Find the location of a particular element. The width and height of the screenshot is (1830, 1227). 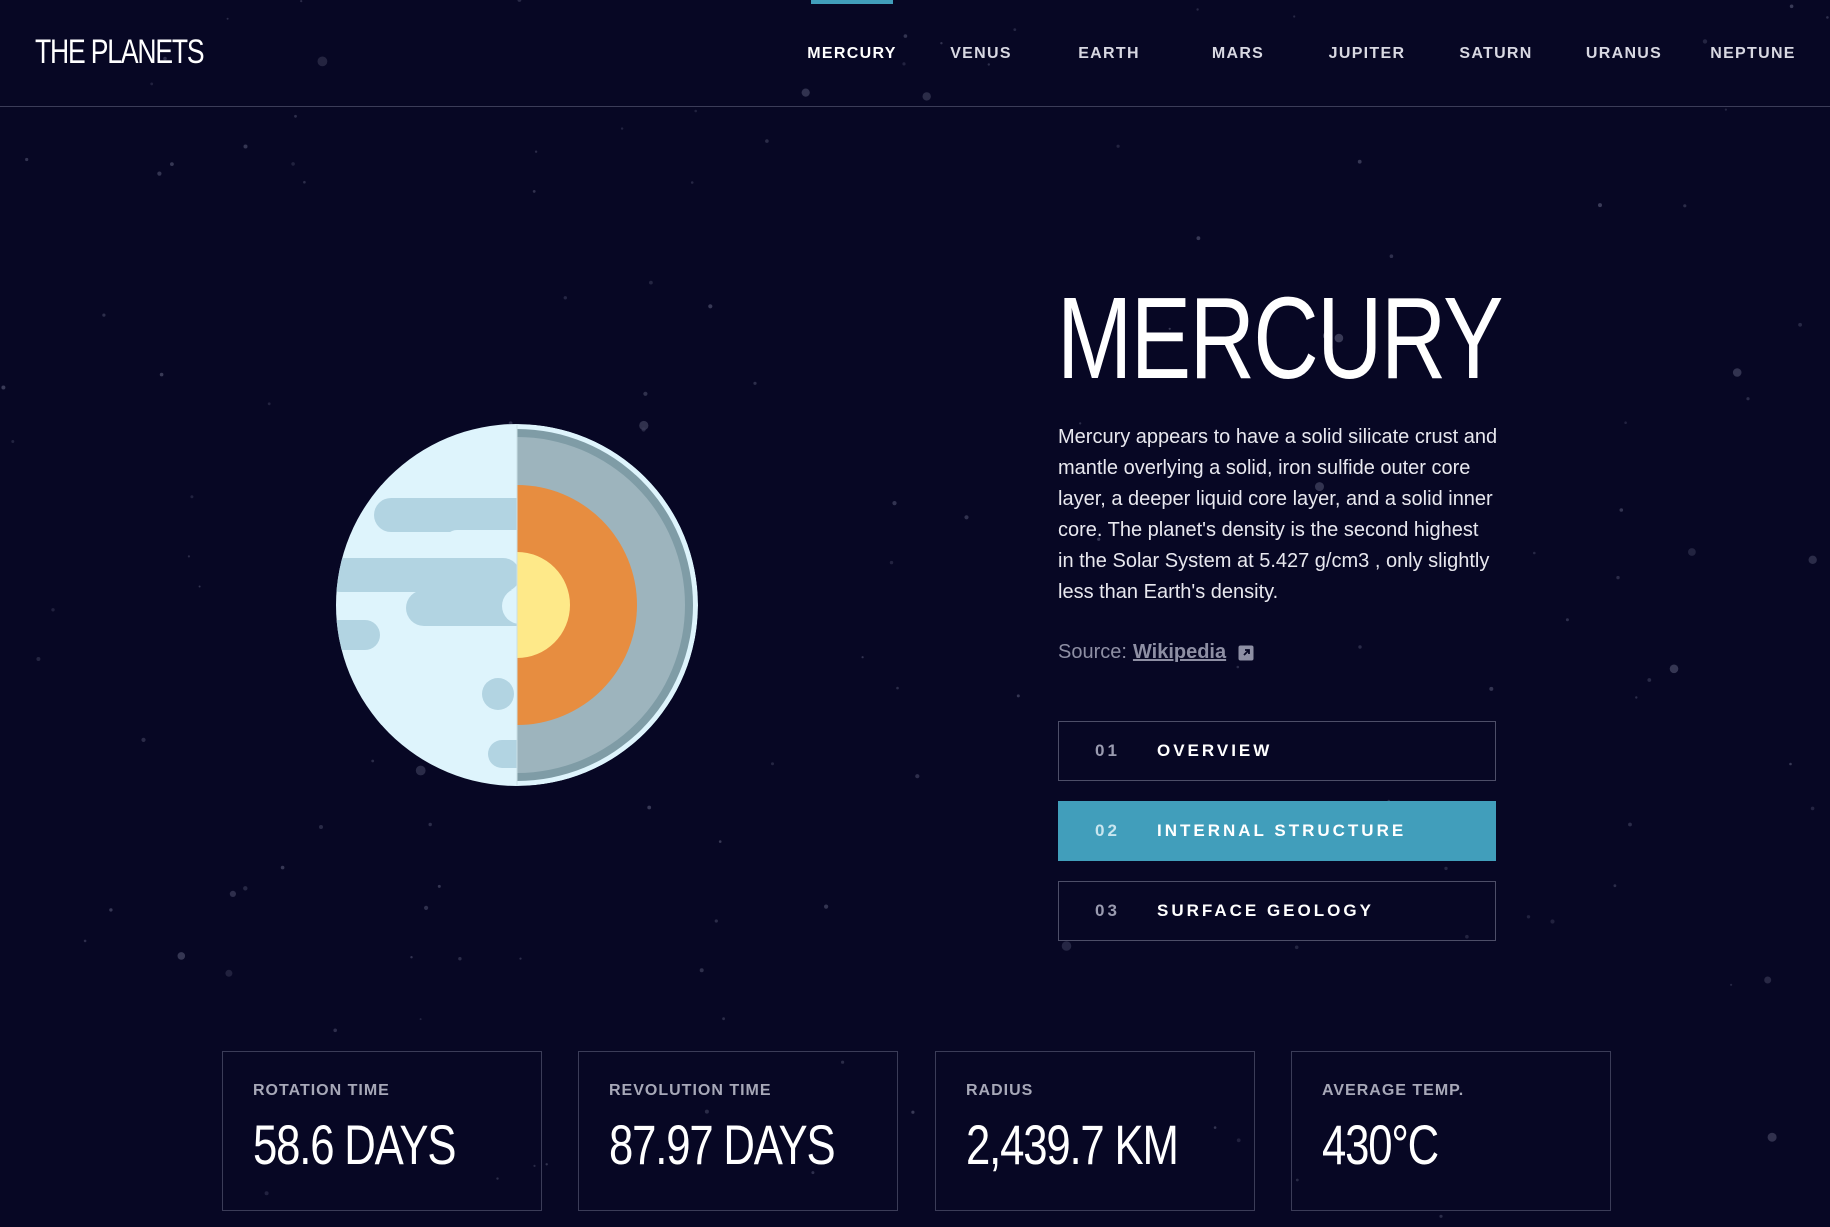

stat-rotation-time: ROTATION TIME 58.6 DAYS is located at coordinates (382, 1131).